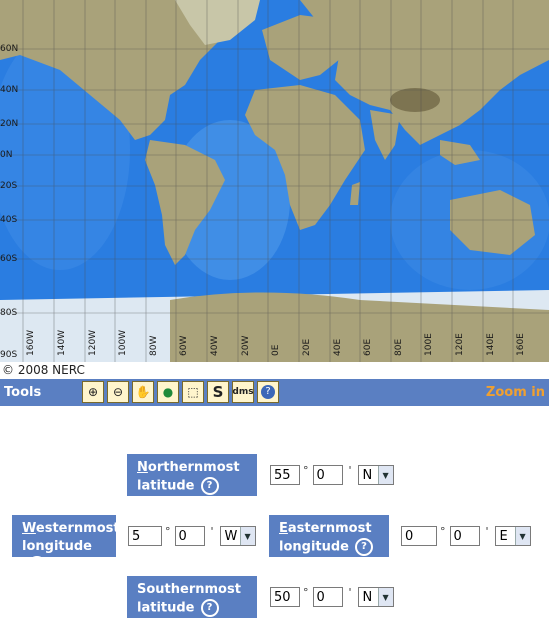 Image resolution: width=549 pixels, height=630 pixels. Describe the element at coordinates (43, 370) in the screenshot. I see `copyright-text: © 2008 NERC` at that location.